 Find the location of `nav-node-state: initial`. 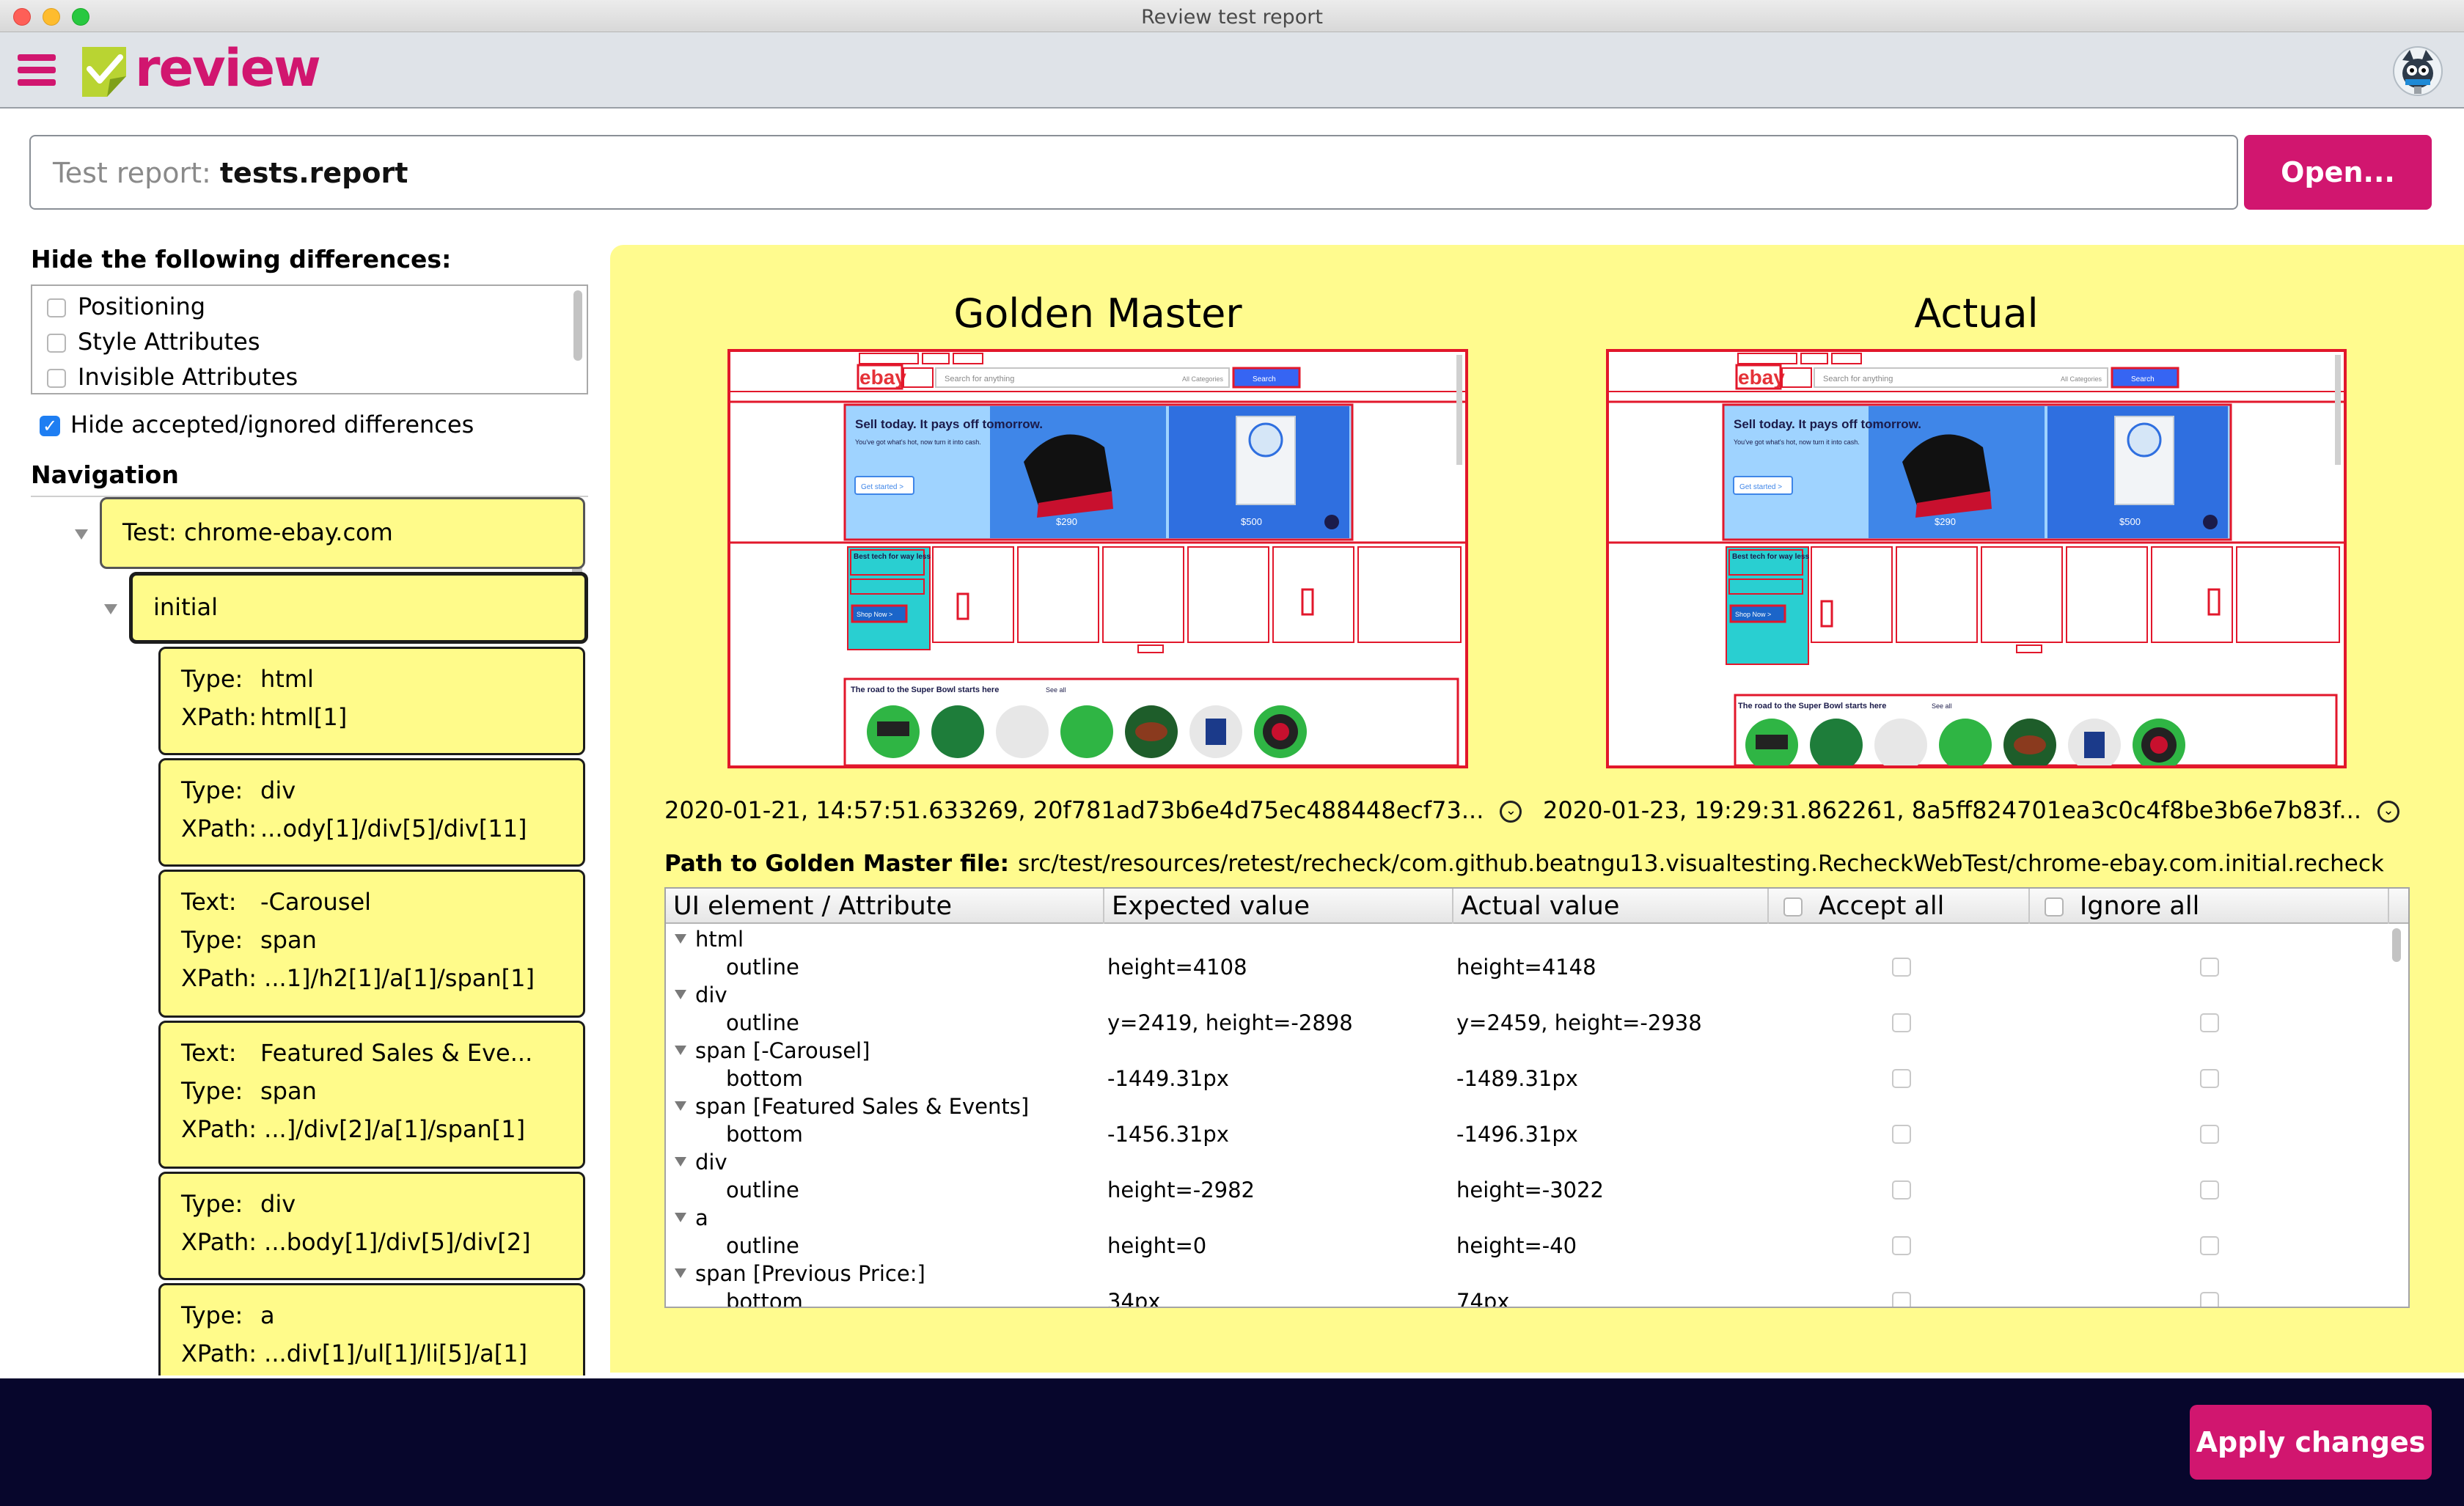

nav-node-state: initial is located at coordinates (358, 608).